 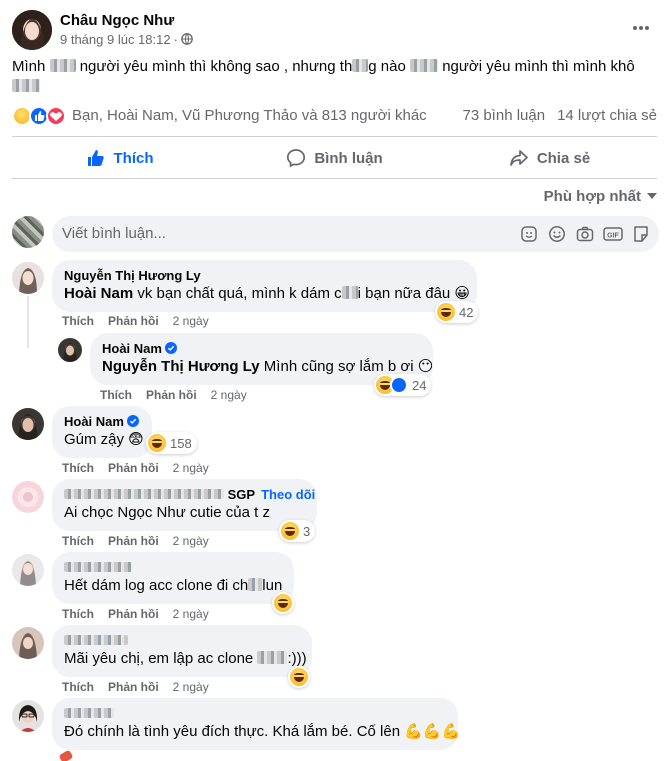 I want to click on comment-button: Bình luận, so click(x=334, y=158).